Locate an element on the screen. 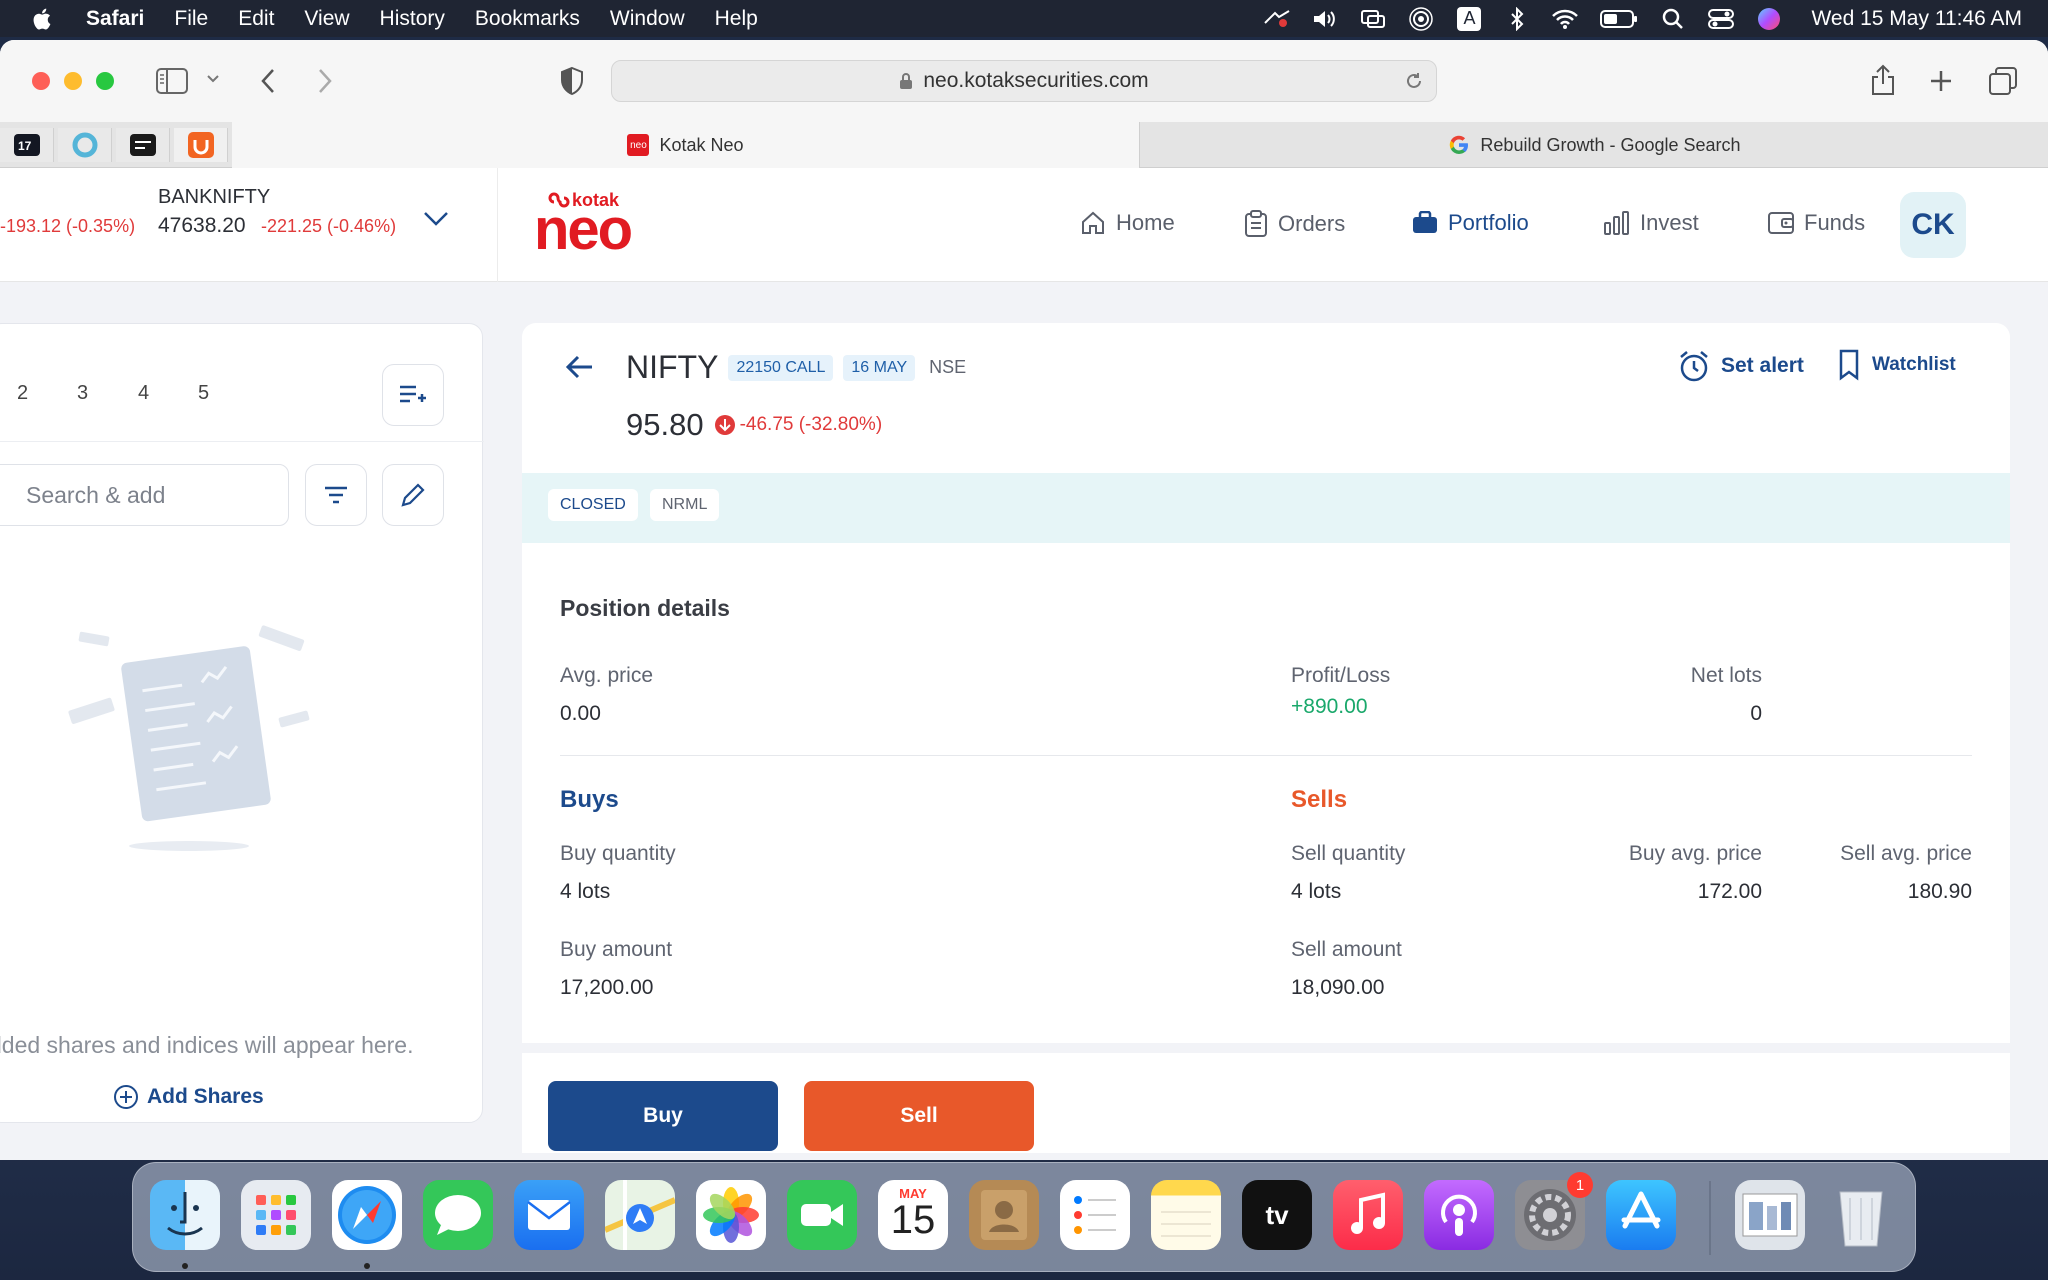 This screenshot has height=1280, width=2048. apple-tv-icon: tv is located at coordinates (1277, 1215).